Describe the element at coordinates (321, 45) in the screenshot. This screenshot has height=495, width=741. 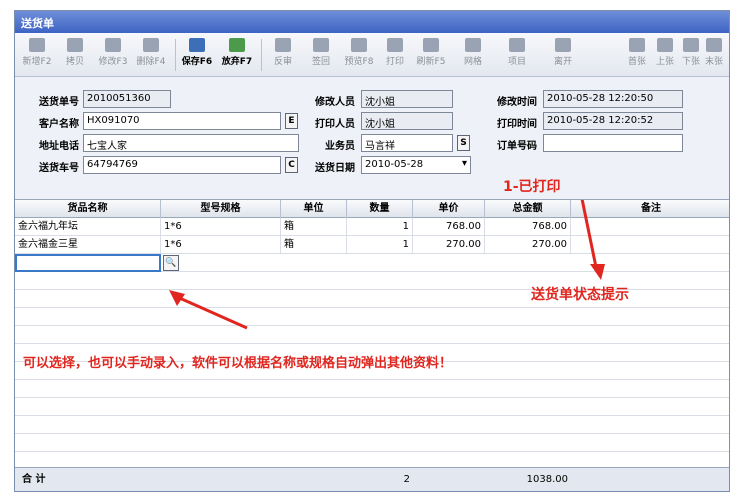
I see `signback-icon` at that location.